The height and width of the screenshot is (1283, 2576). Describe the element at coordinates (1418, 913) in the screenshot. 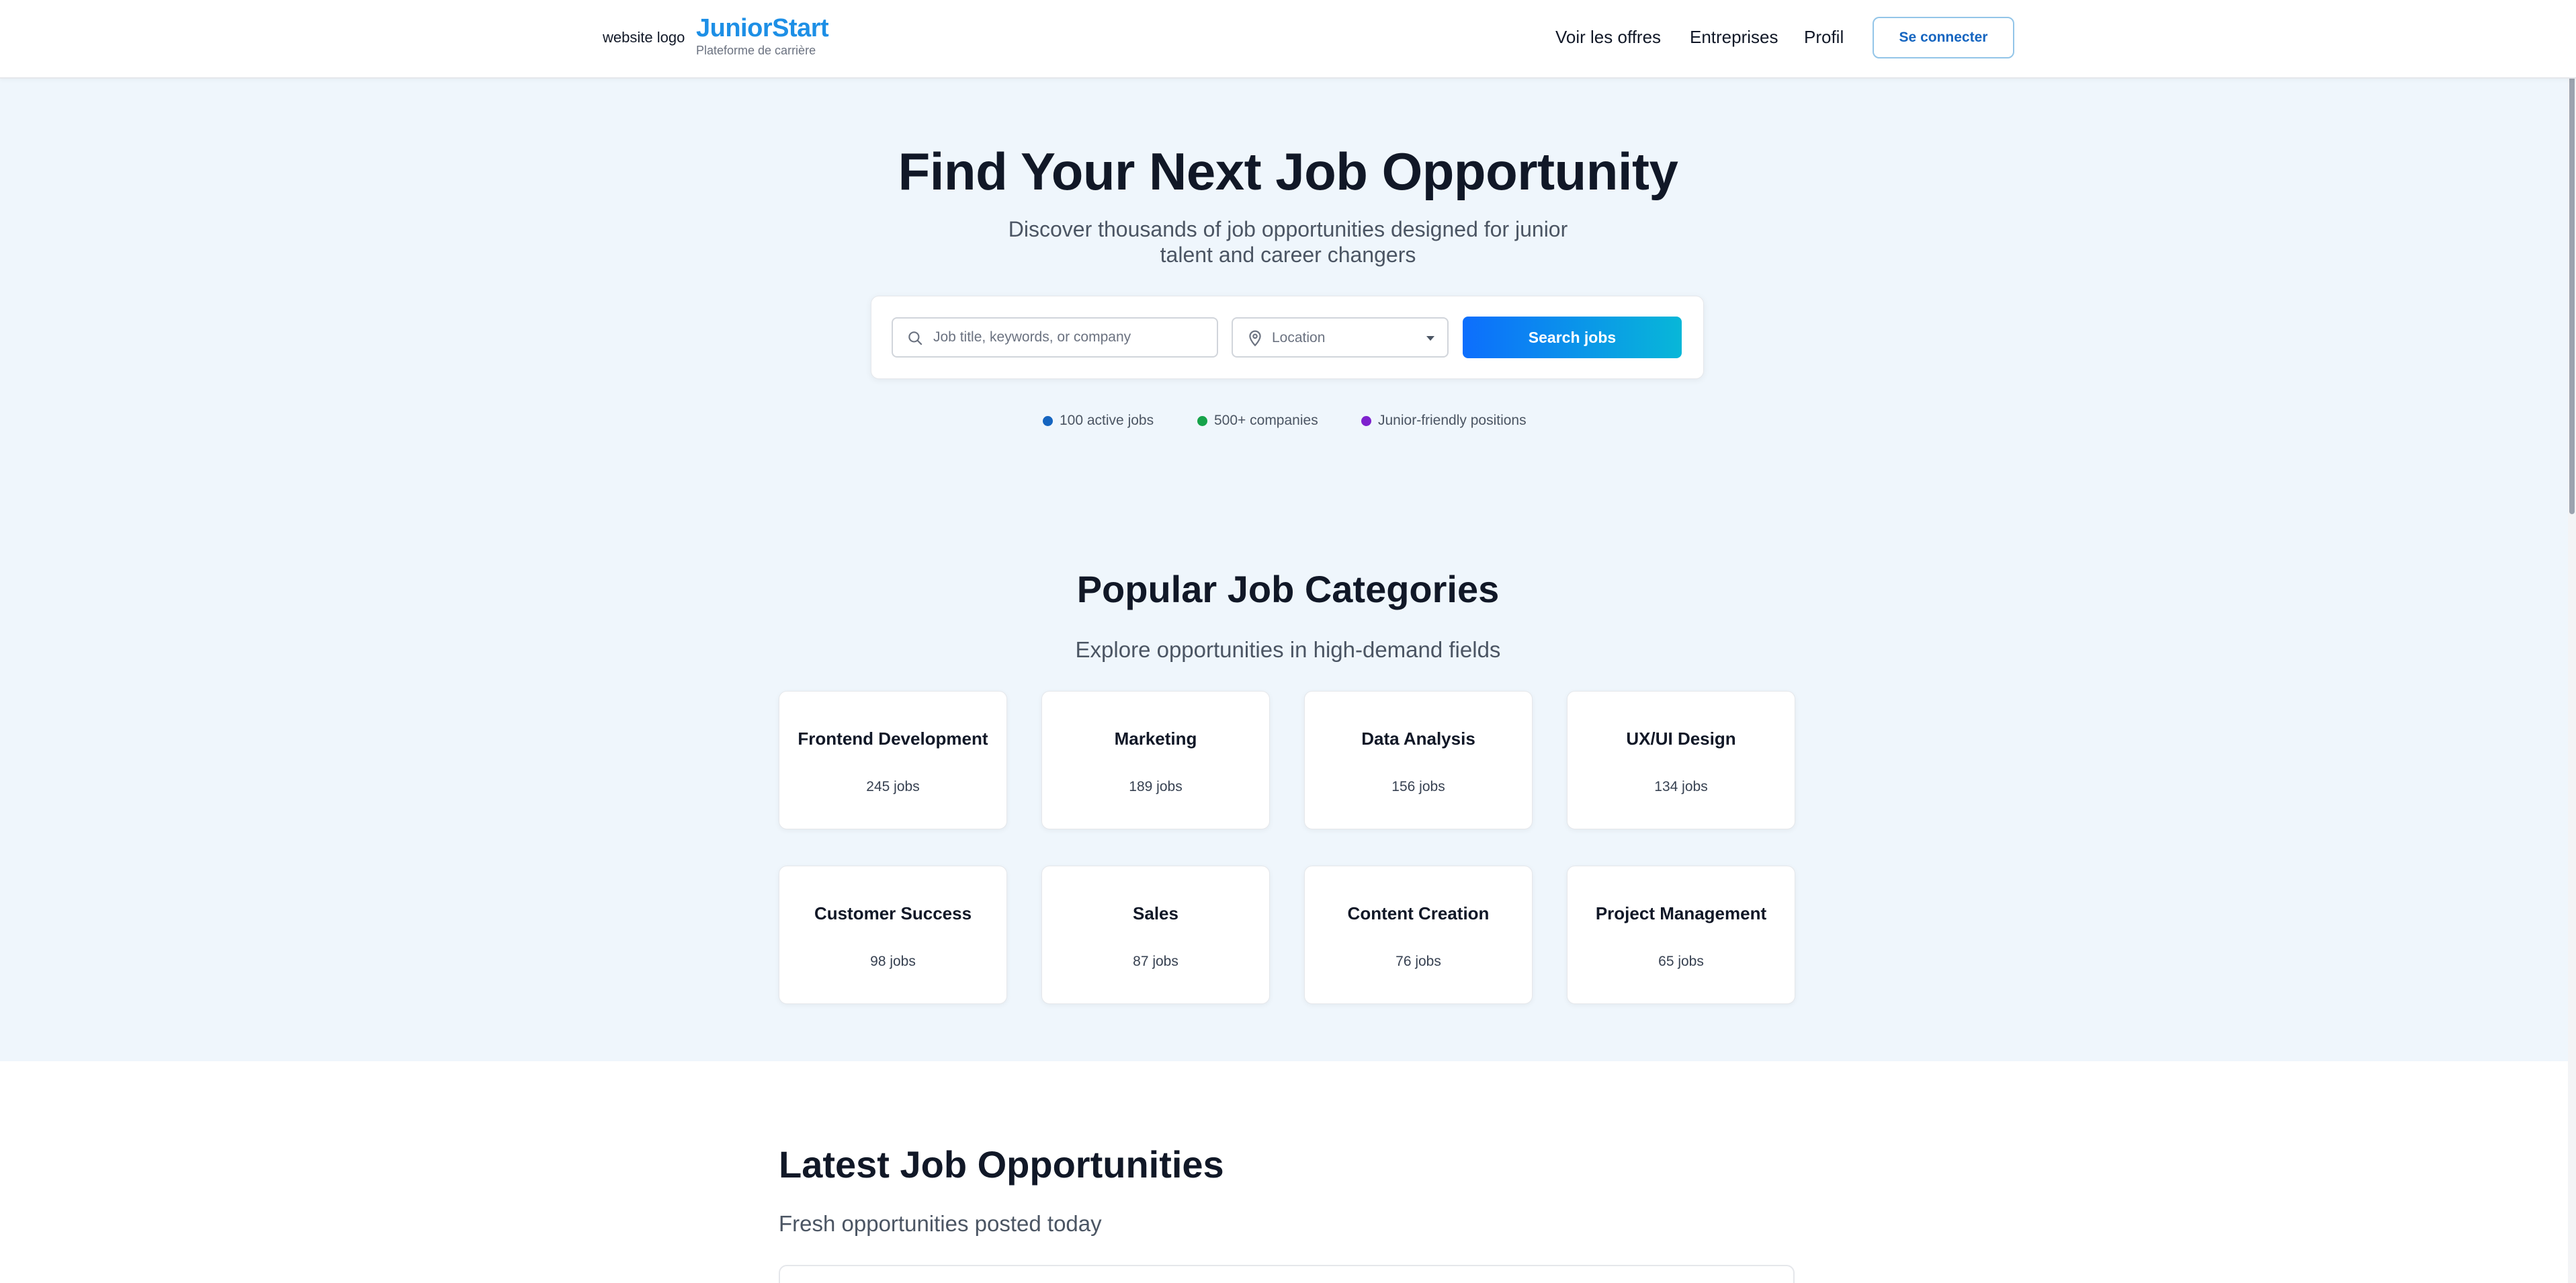

I see `category-name: Content Creation` at that location.